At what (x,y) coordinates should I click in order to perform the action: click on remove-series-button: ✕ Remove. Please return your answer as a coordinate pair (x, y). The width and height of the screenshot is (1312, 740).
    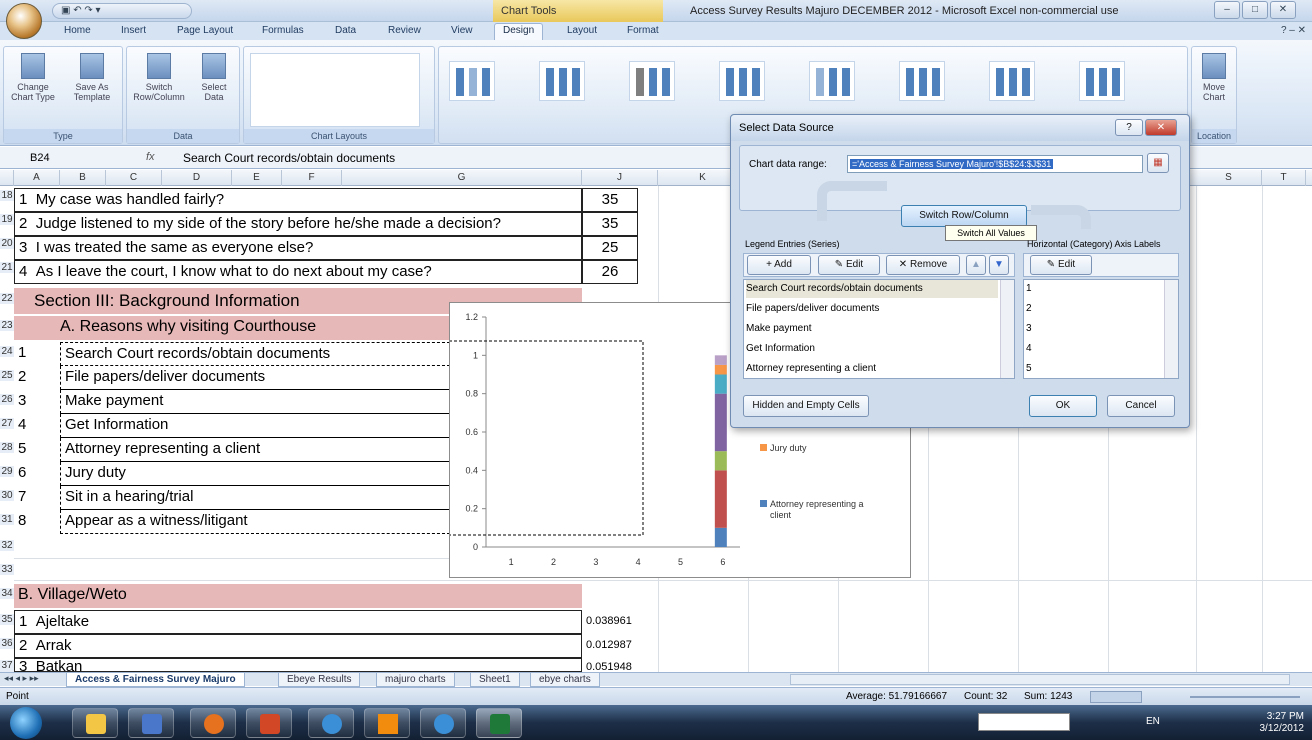
    Looking at the image, I should click on (923, 265).